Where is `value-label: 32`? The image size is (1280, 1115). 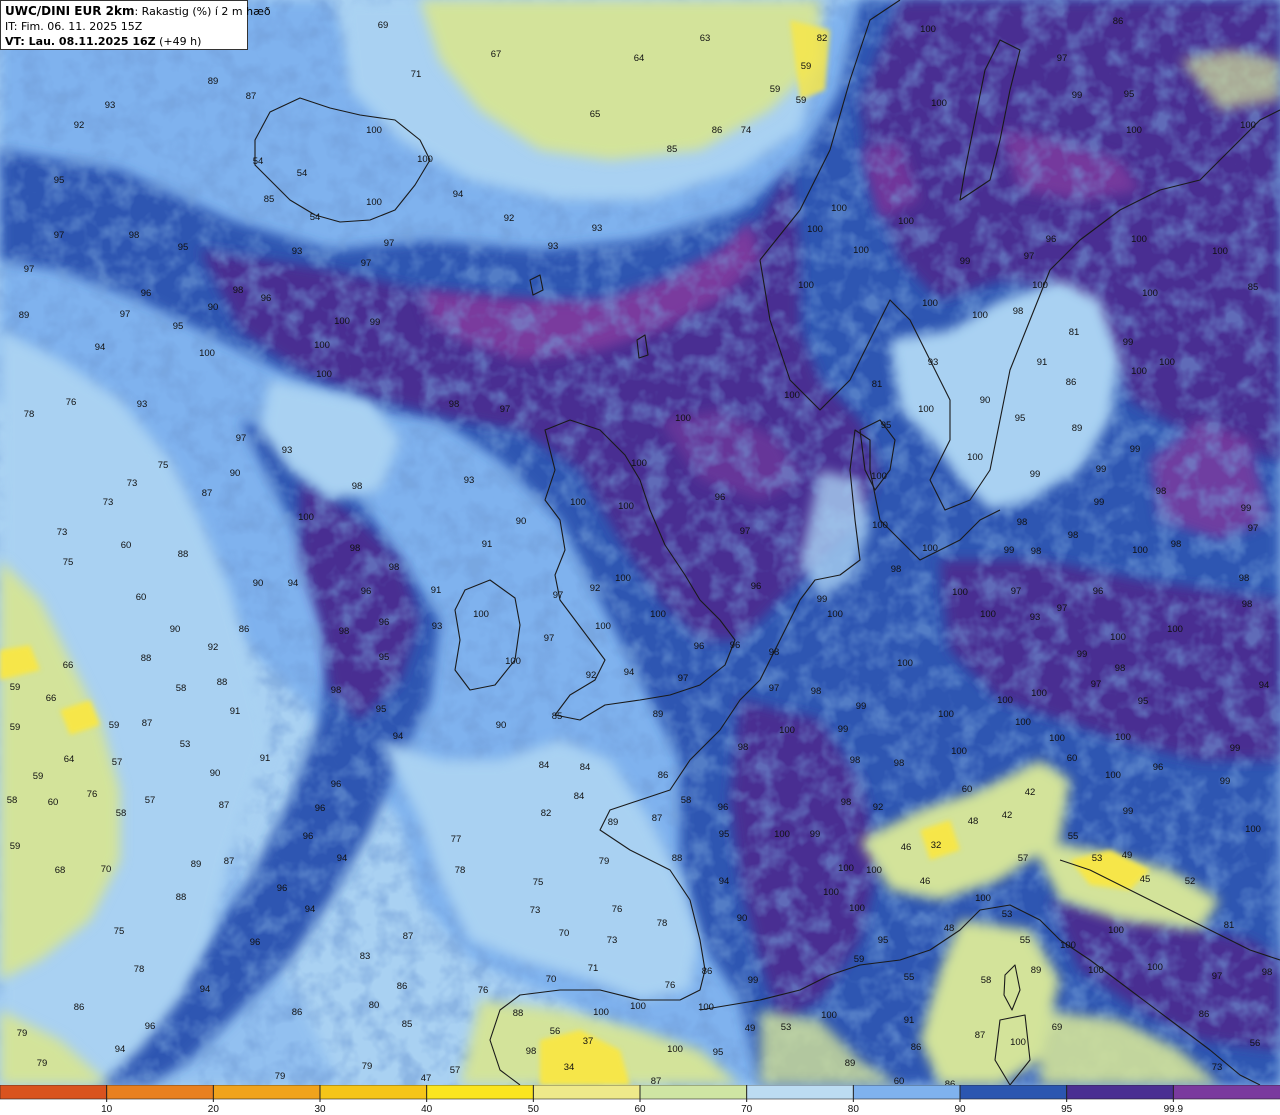 value-label: 32 is located at coordinates (936, 845).